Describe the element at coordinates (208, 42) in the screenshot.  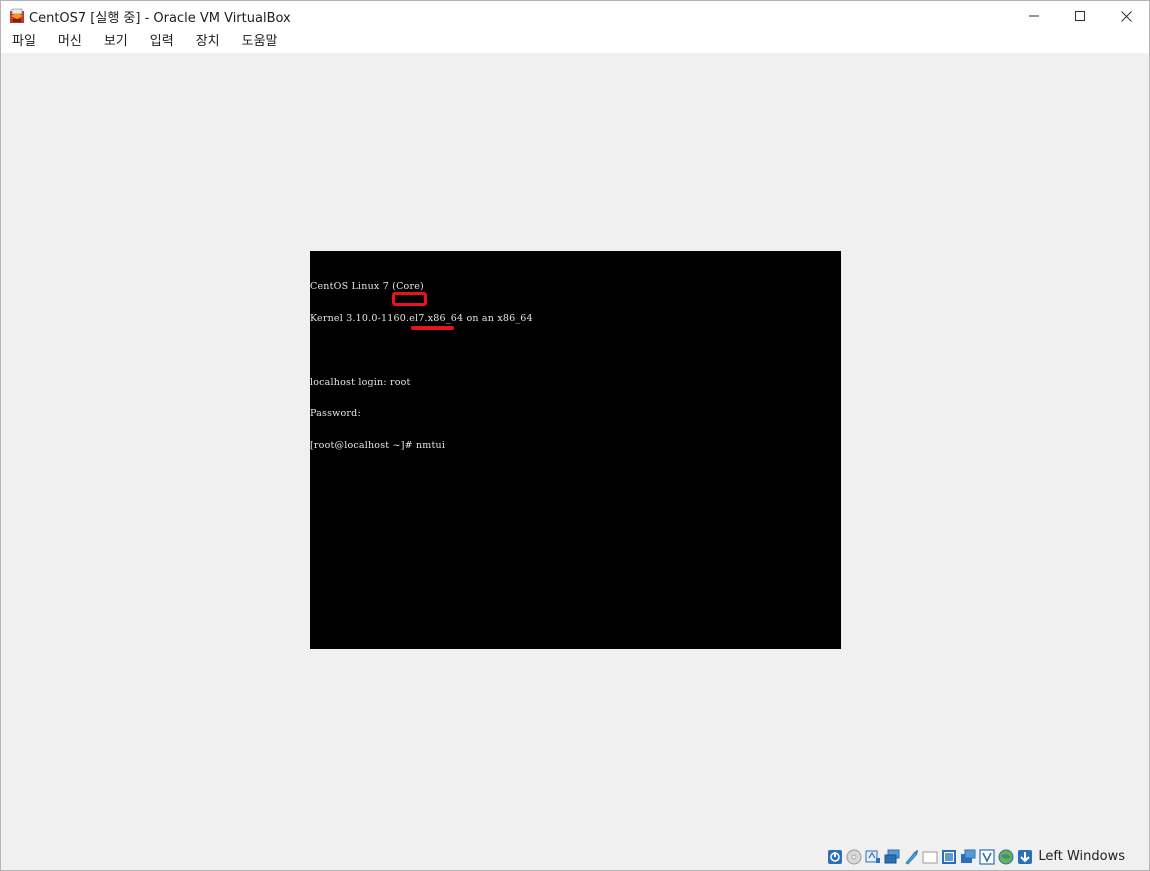
I see `menu-devices: 장치` at that location.